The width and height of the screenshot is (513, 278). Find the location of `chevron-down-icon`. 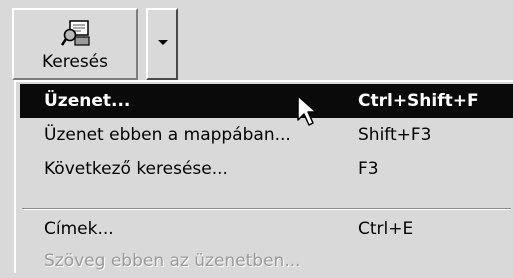

chevron-down-icon is located at coordinates (163, 42).